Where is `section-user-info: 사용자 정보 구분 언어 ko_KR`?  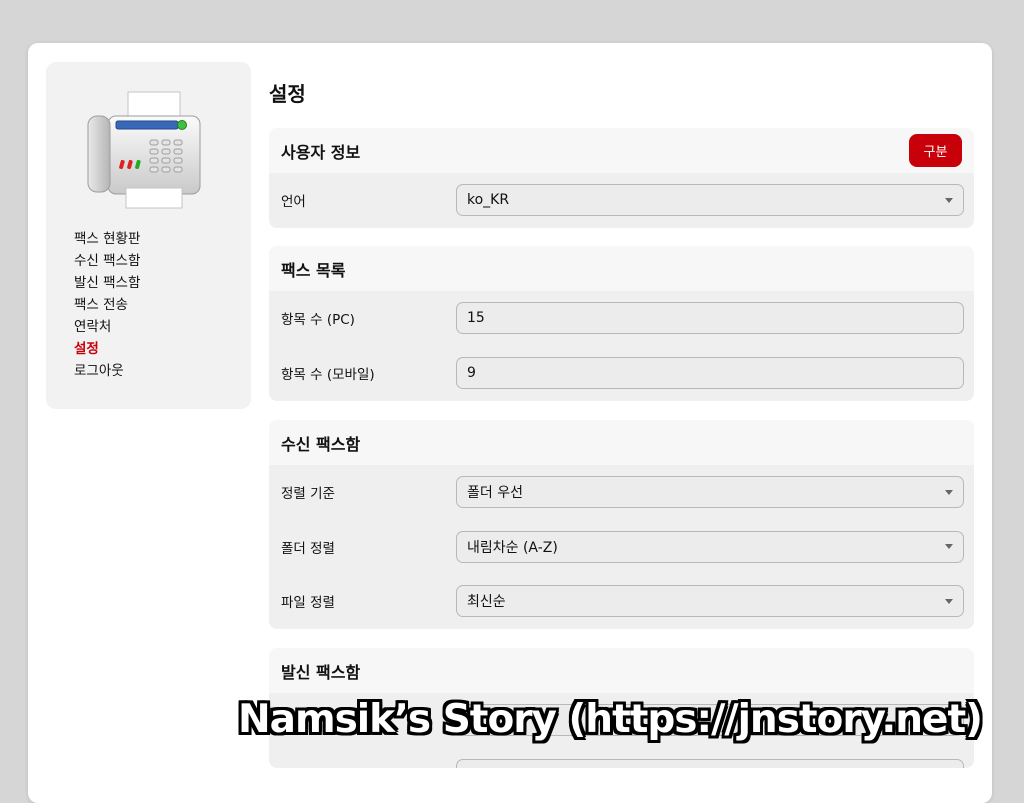 section-user-info: 사용자 정보 구분 언어 ko_KR is located at coordinates (621, 178).